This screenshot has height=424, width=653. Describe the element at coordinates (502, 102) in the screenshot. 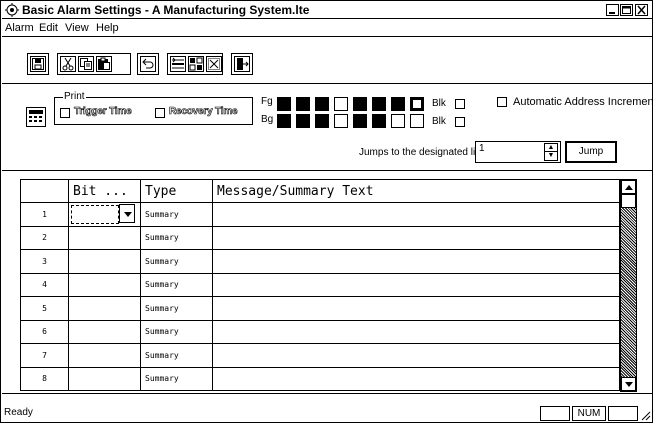

I see `auto-increment-checkbox` at that location.